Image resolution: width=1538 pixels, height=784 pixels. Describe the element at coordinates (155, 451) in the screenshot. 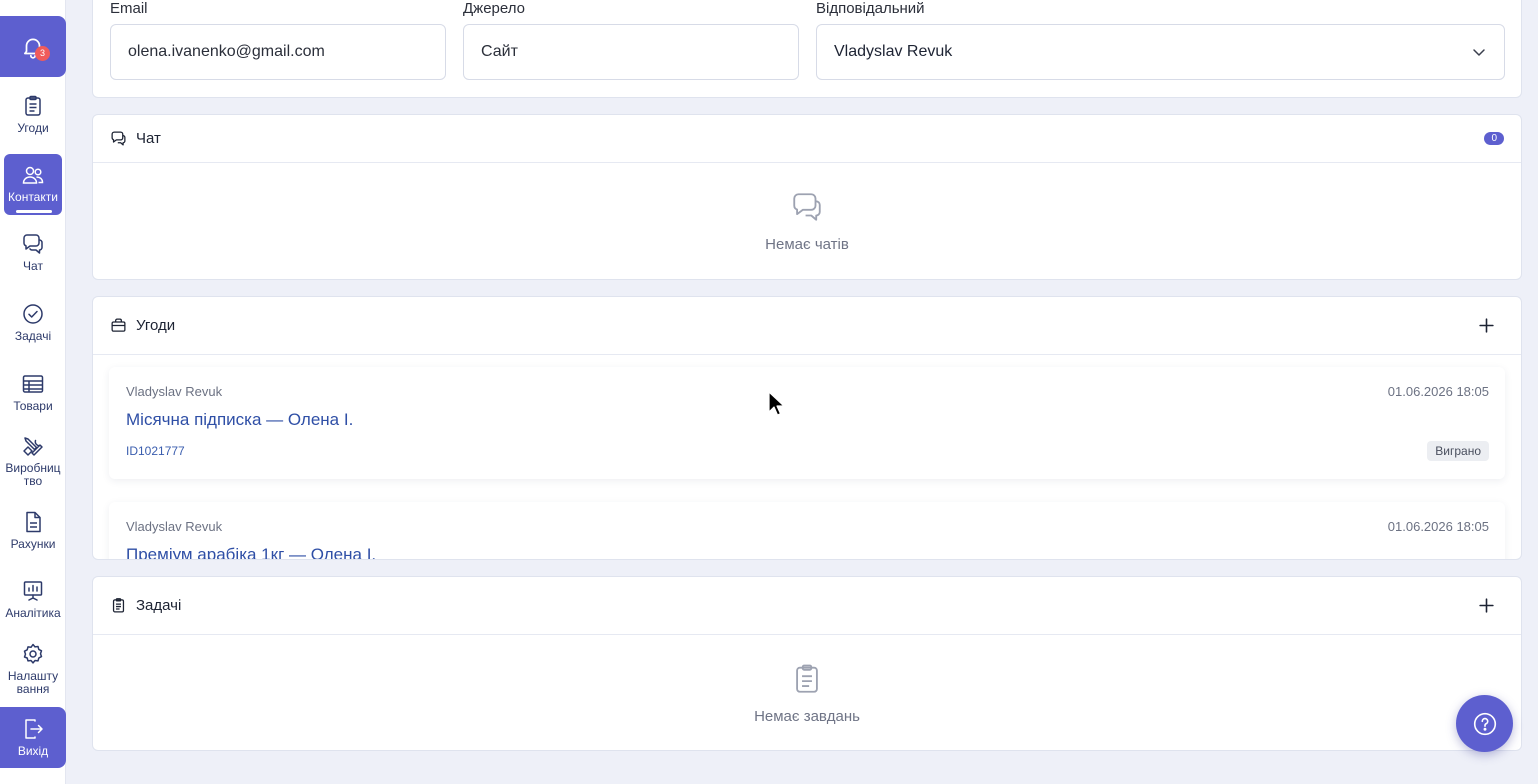

I see `deal-id: ID1021777` at that location.